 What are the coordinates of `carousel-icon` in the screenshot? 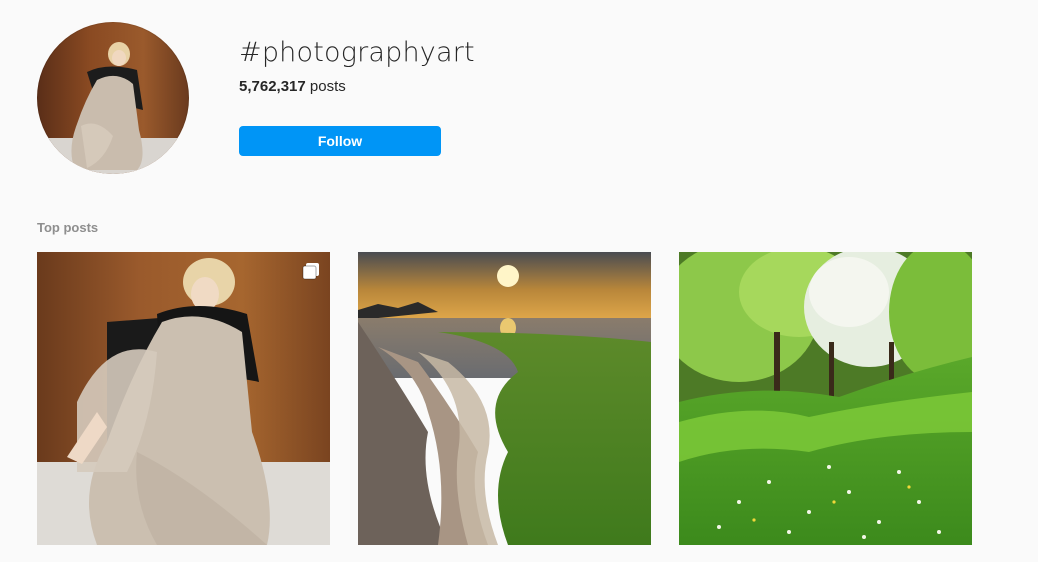 It's located at (310, 271).